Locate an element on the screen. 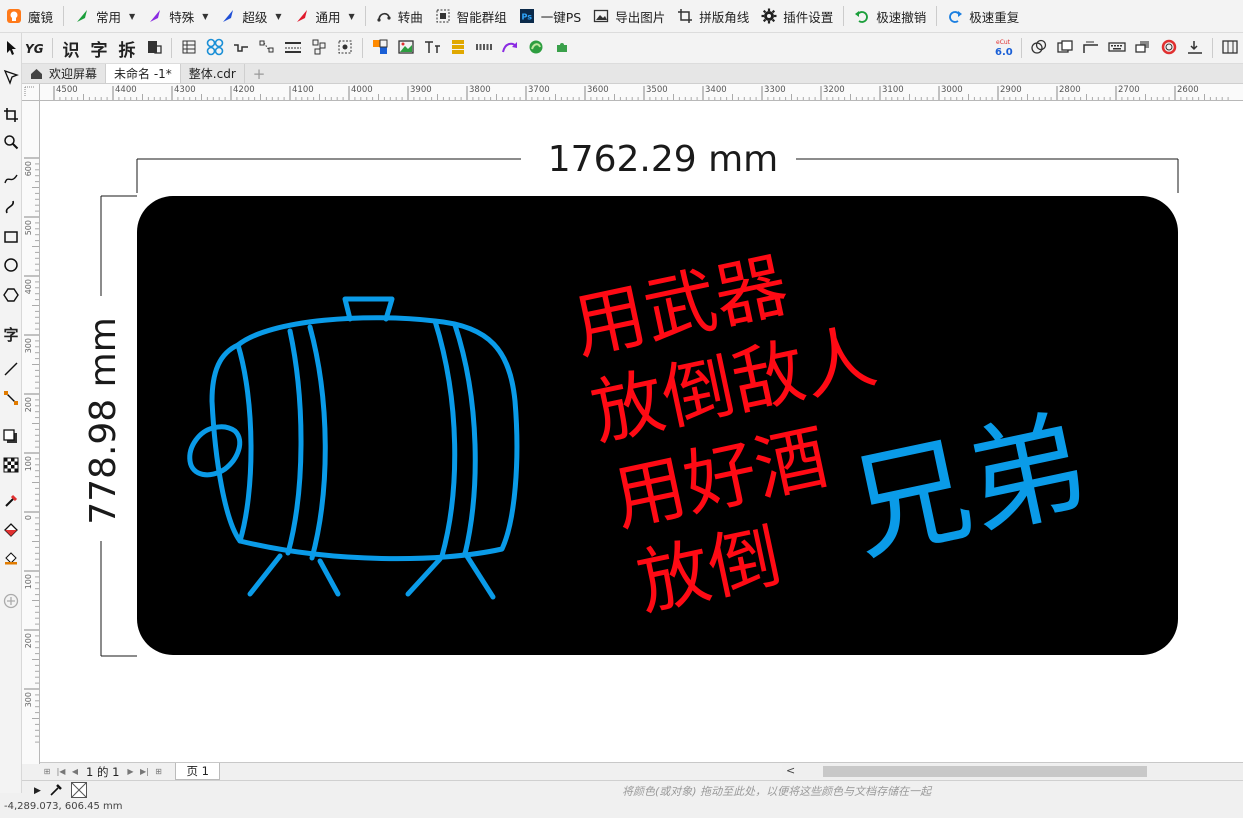 Image resolution: width=1243 pixels, height=818 pixels. transparency-tool is located at coordinates (11, 466).